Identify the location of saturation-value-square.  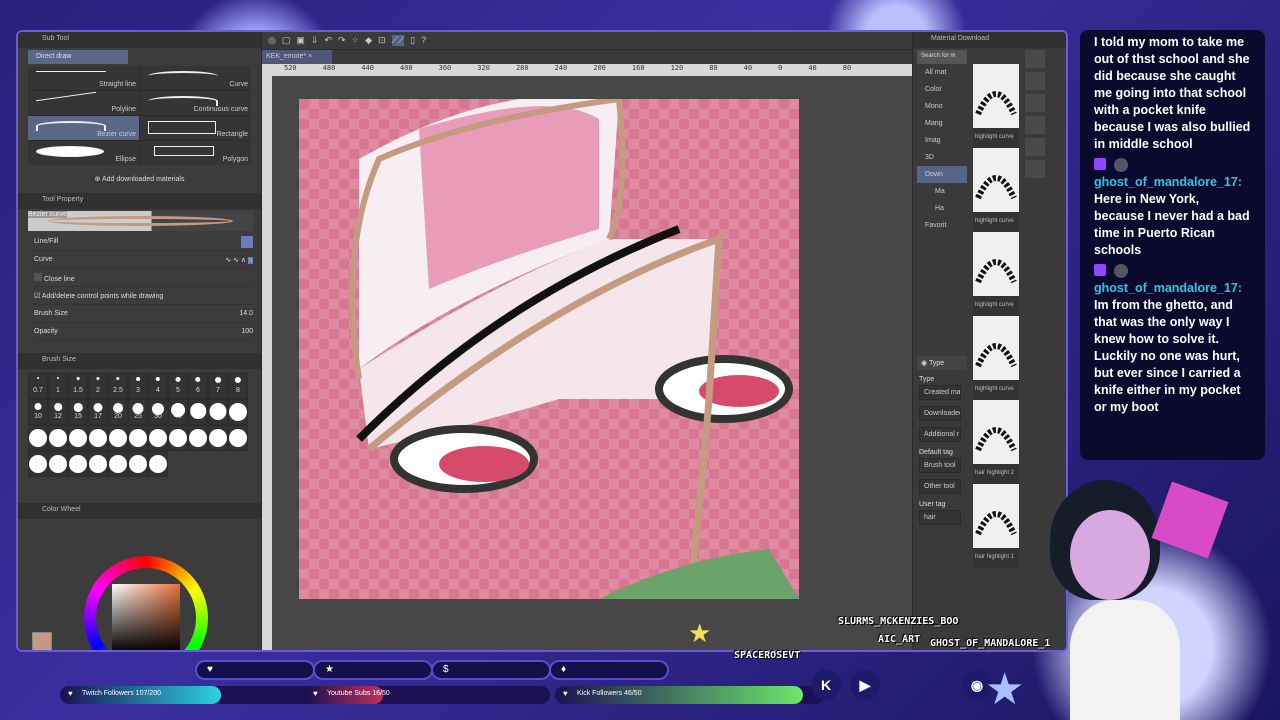
(146, 617).